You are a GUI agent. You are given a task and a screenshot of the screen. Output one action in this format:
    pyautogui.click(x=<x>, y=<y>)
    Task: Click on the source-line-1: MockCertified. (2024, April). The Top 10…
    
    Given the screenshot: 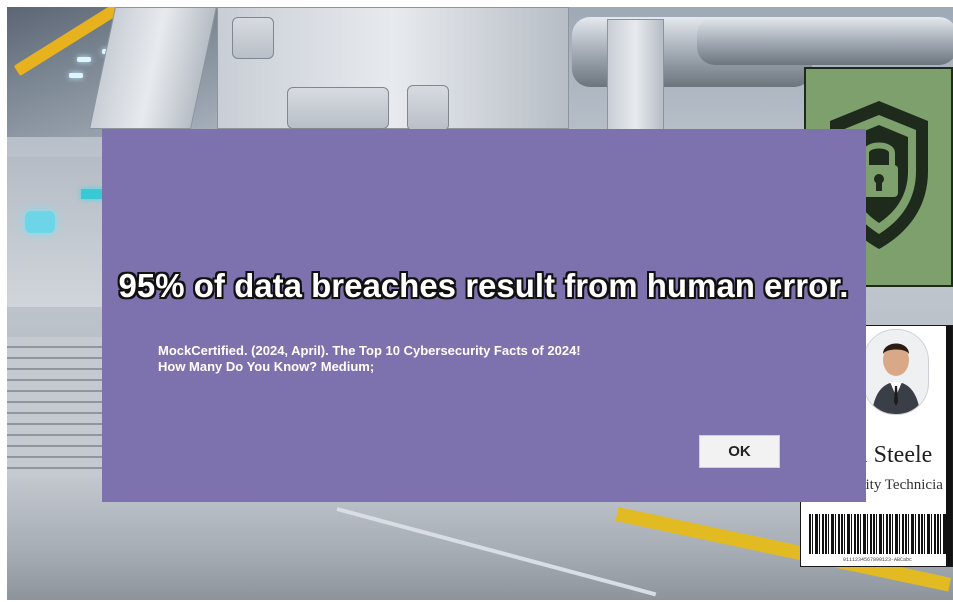 What is the action you would take?
    pyautogui.click(x=369, y=350)
    